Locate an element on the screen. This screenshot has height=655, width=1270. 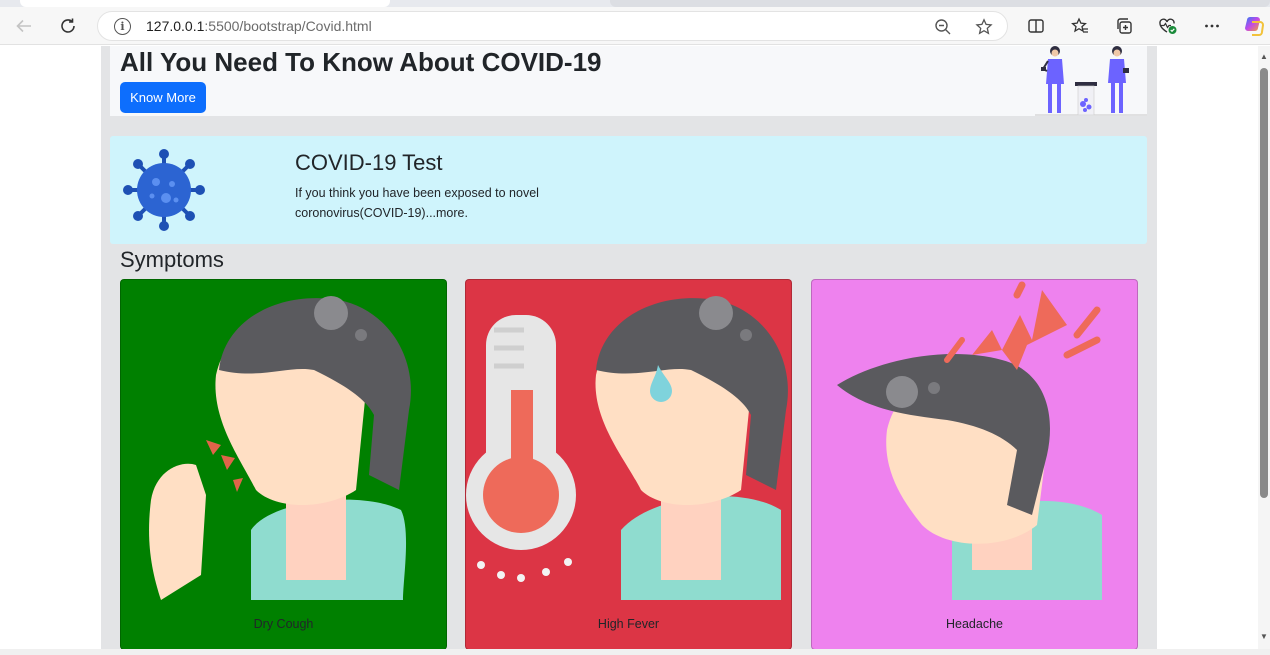
headache-illustration is located at coordinates (969, 440).